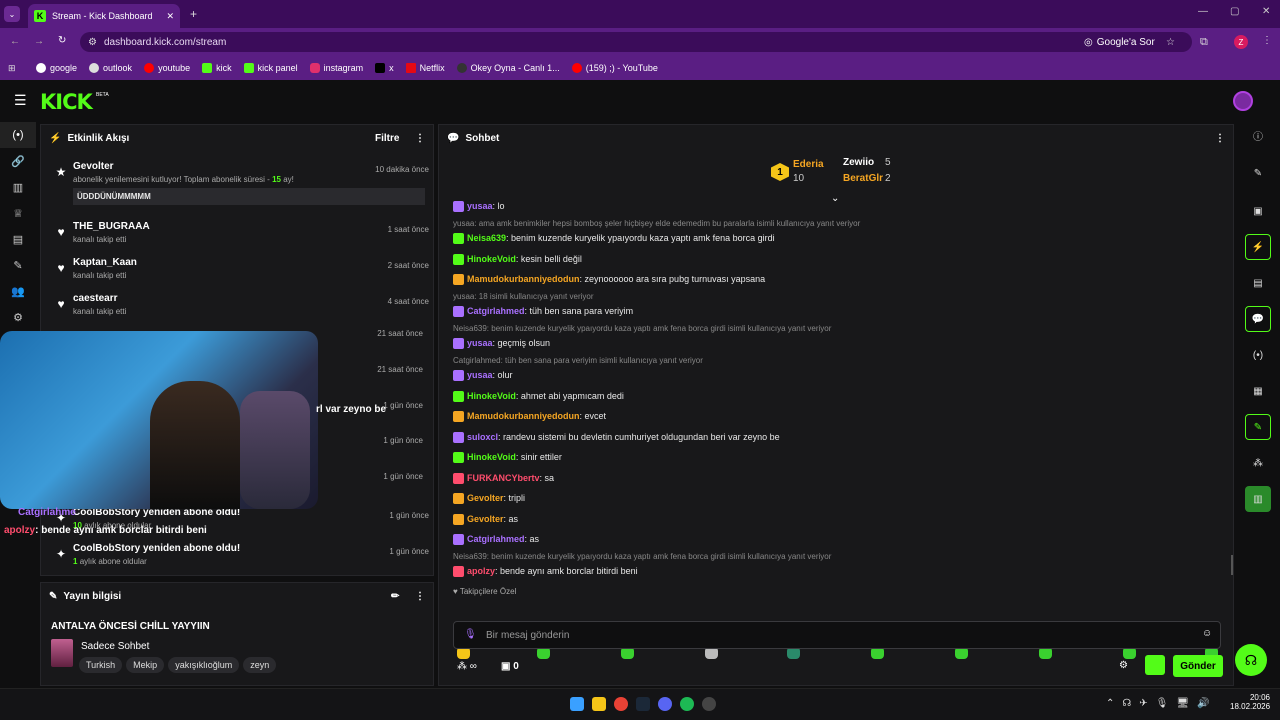  What do you see at coordinates (1198, 666) in the screenshot?
I see `send-button: Gönder` at bounding box center [1198, 666].